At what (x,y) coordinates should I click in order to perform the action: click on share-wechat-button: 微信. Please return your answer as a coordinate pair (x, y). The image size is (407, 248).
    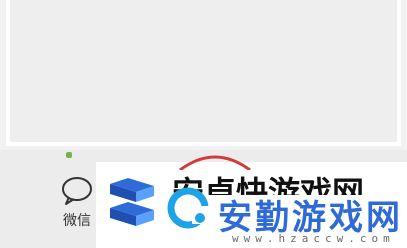
    Looking at the image, I should click on (77, 206).